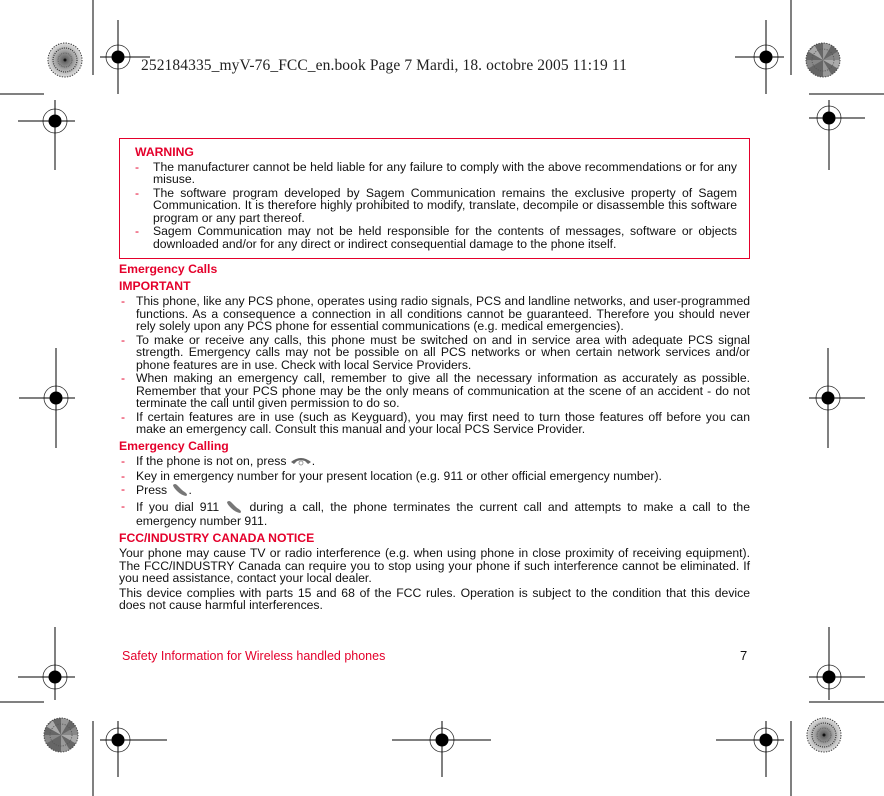  Describe the element at coordinates (301, 462) in the screenshot. I see `power-end-key-icon` at that location.